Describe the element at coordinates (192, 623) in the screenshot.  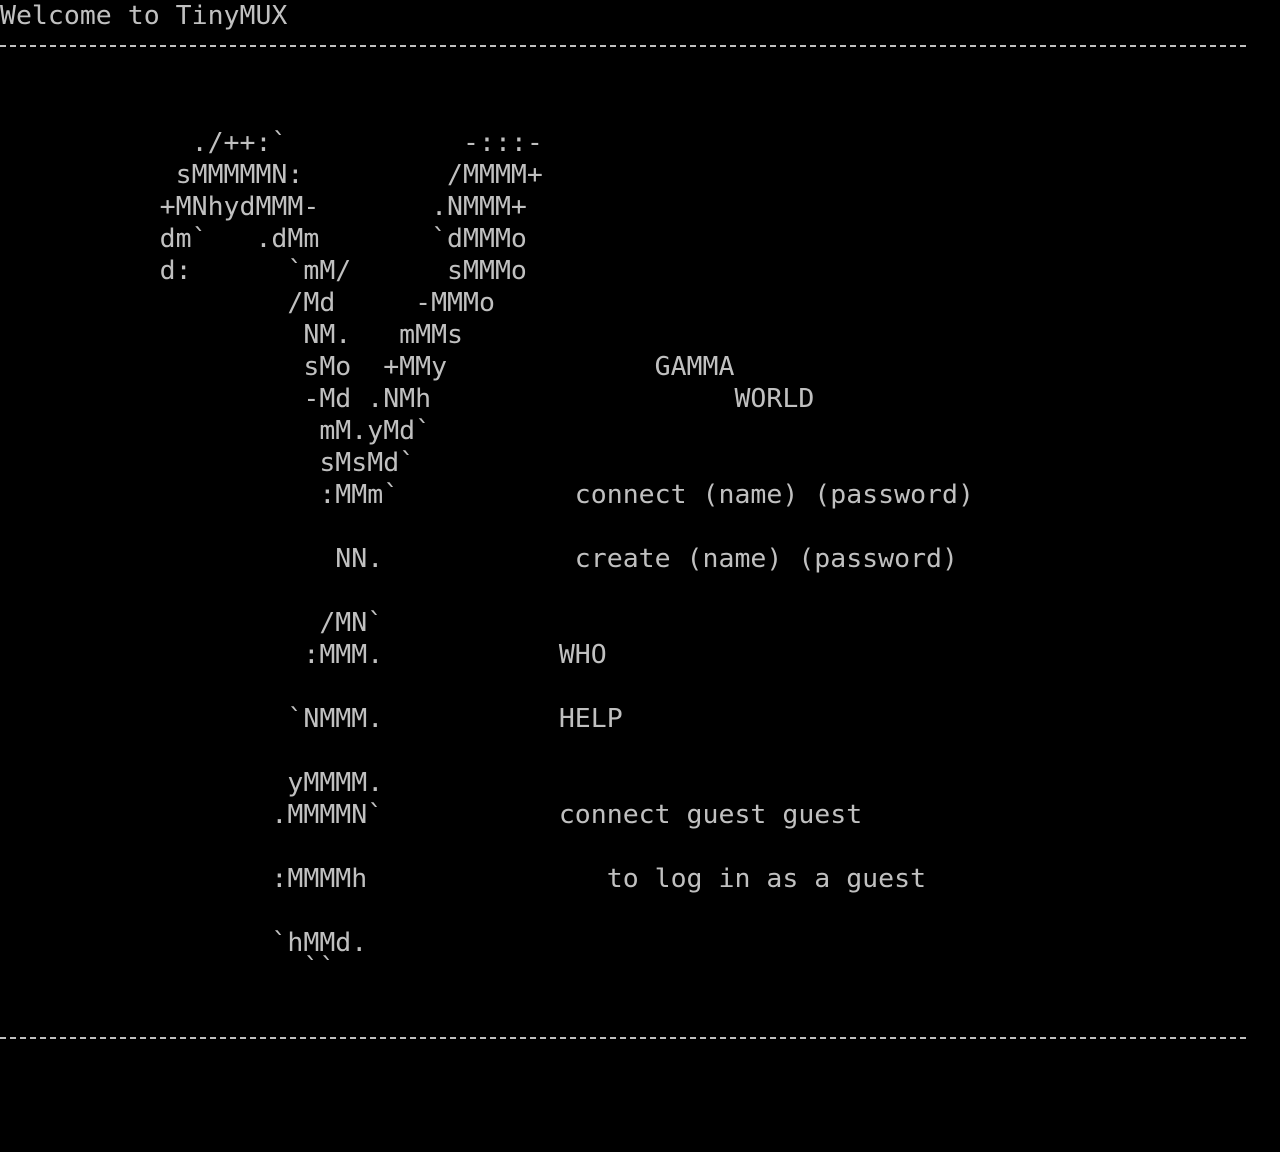
I see `art-line: /MN`` at that location.